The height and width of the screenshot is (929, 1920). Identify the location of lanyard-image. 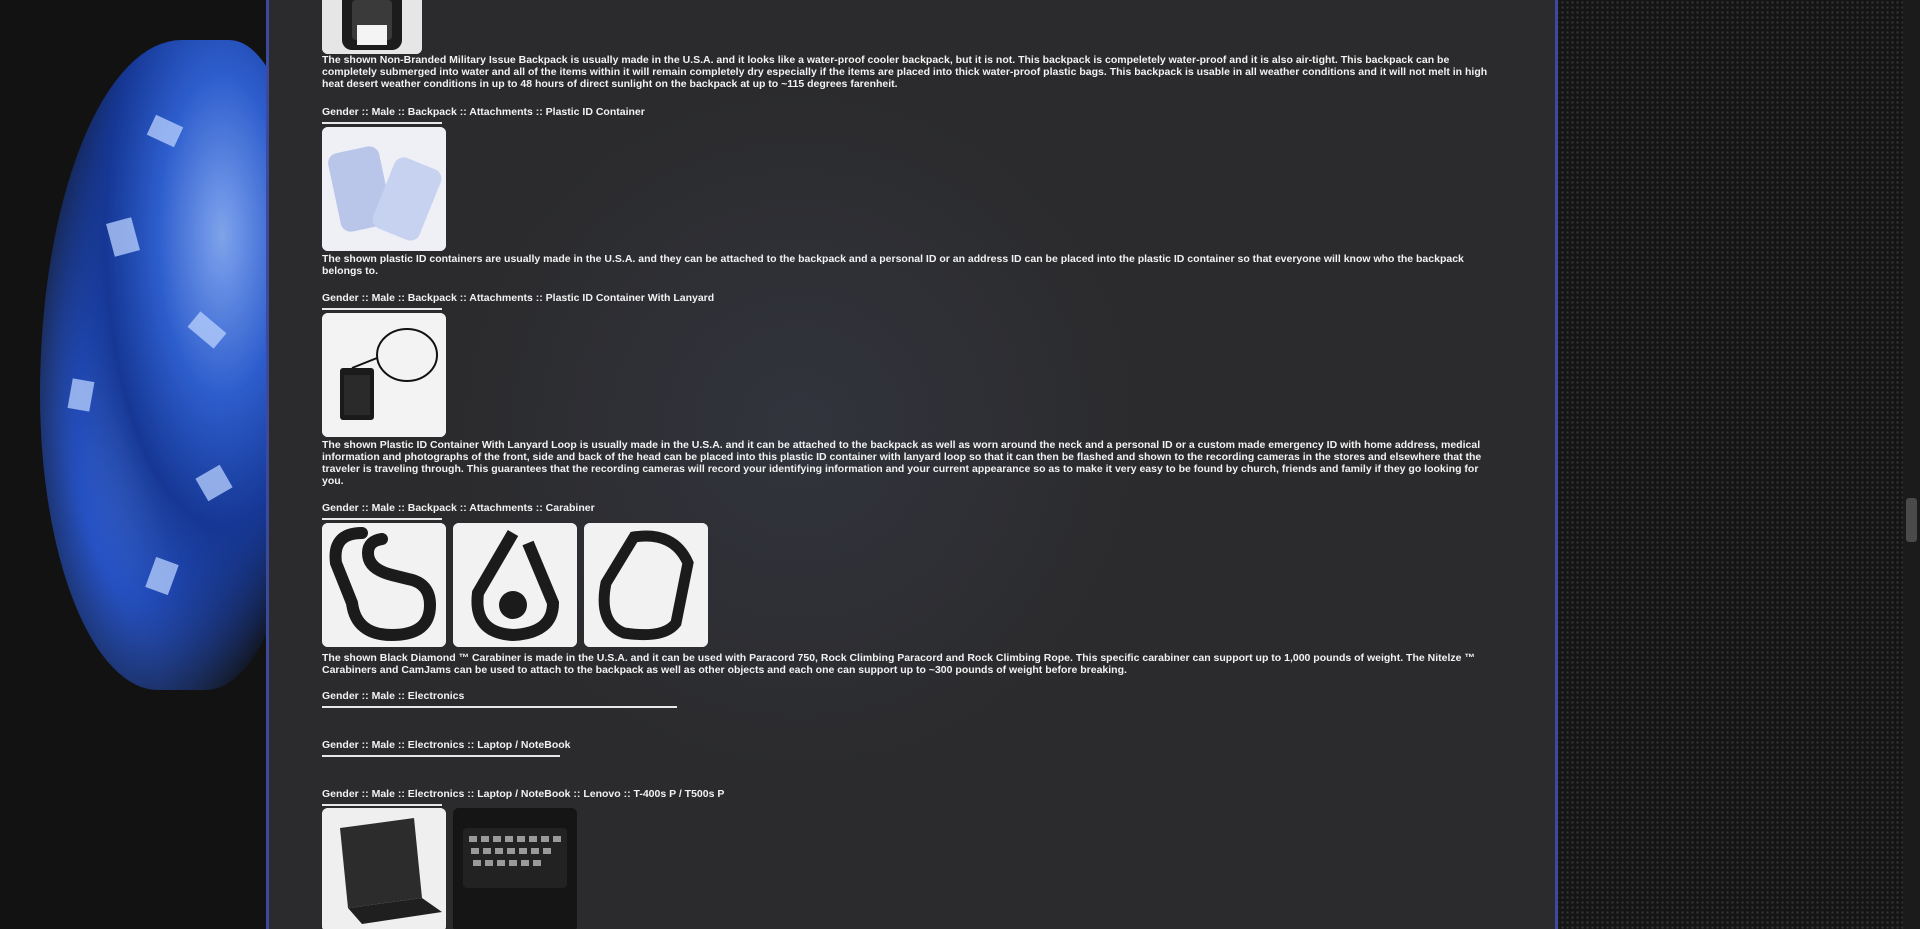
(384, 375).